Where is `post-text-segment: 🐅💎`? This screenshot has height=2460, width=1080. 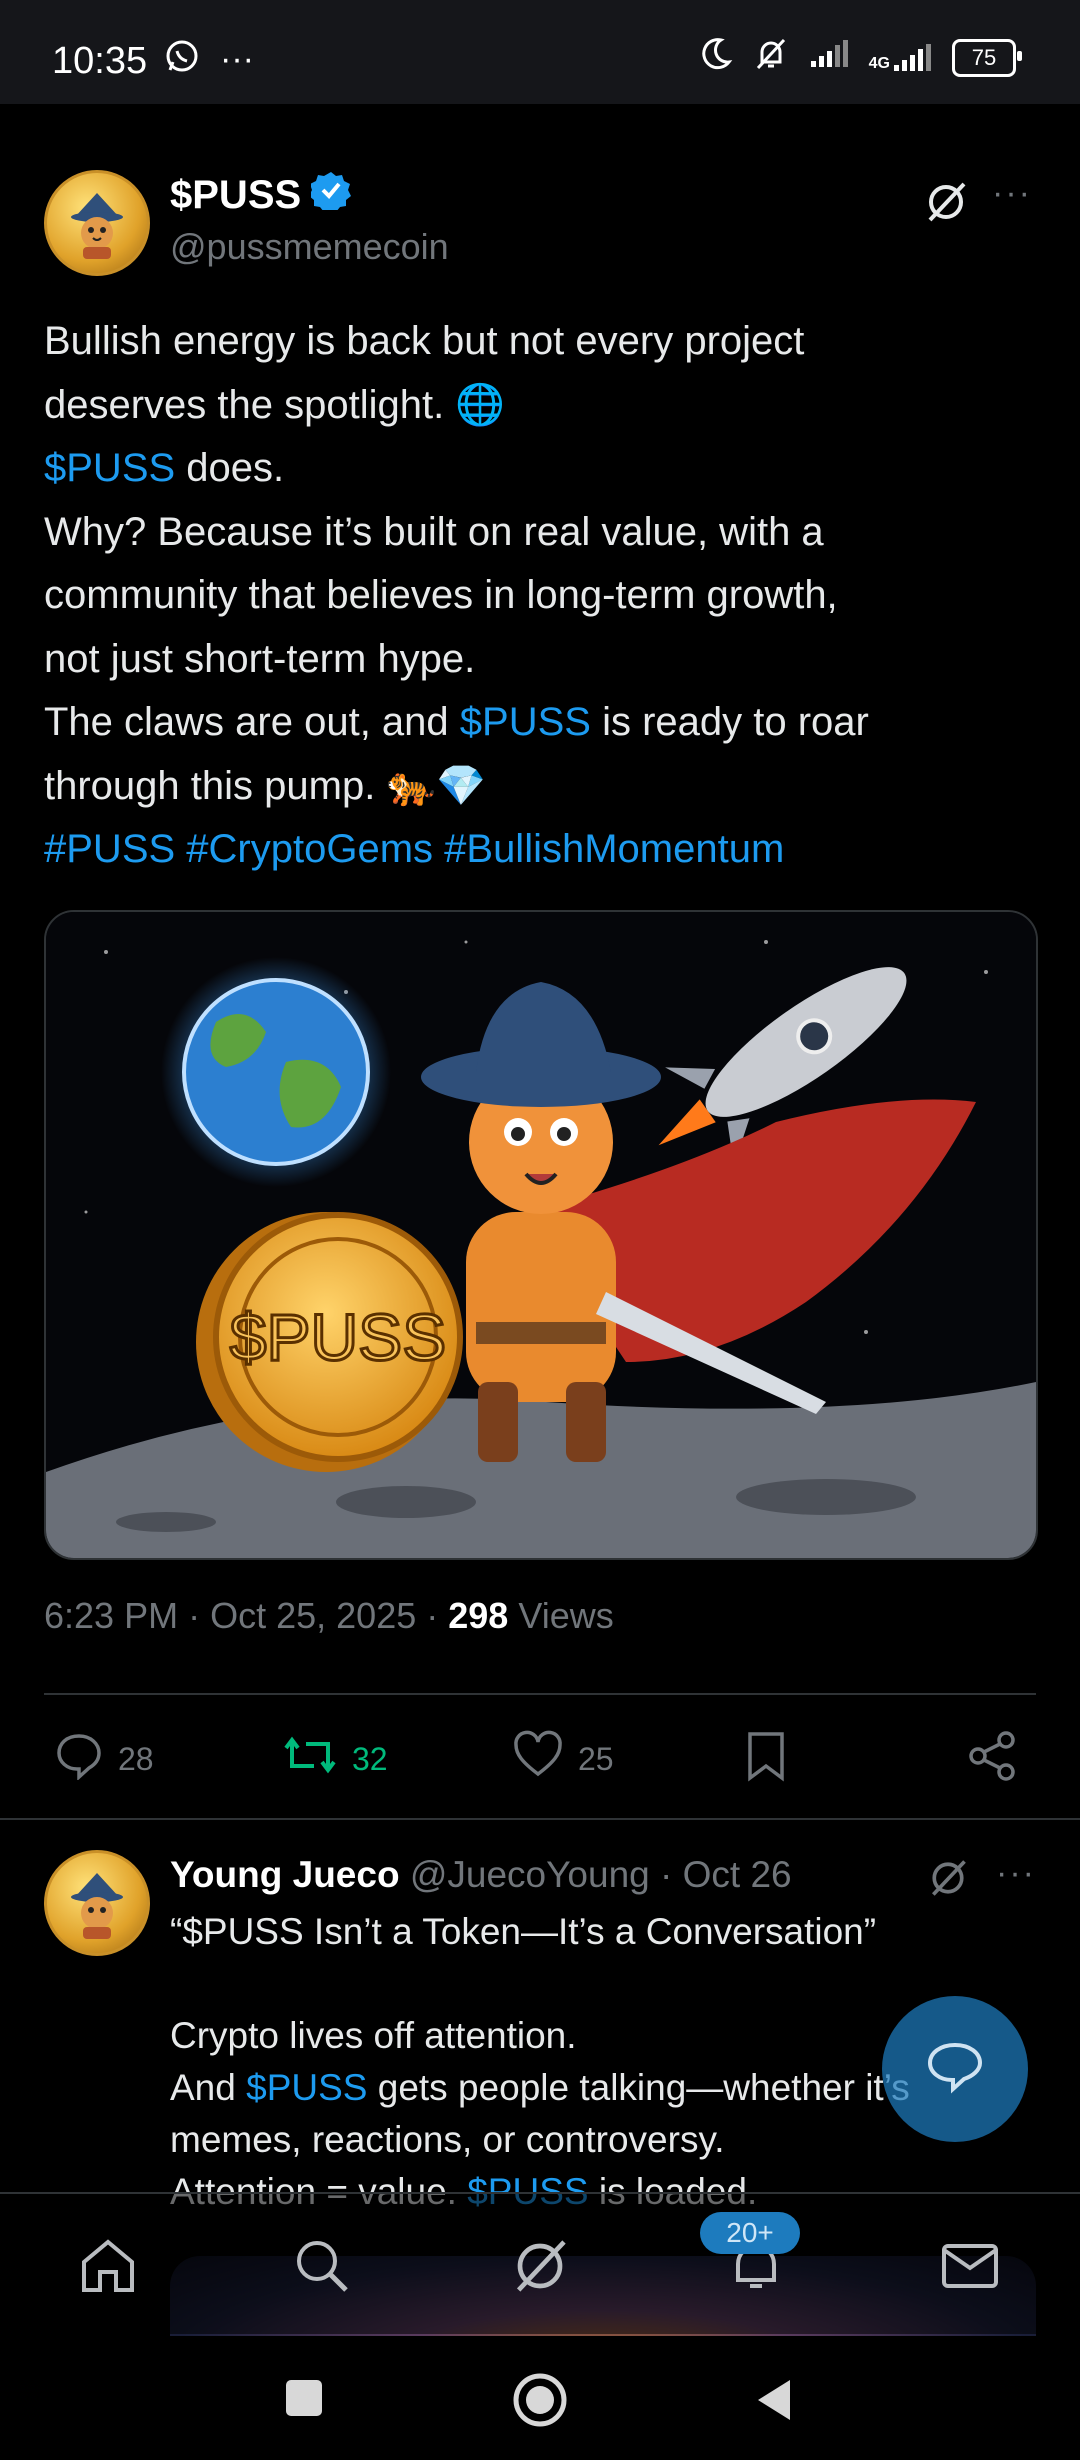
post-text-segment: 🐅💎 is located at coordinates (436, 785).